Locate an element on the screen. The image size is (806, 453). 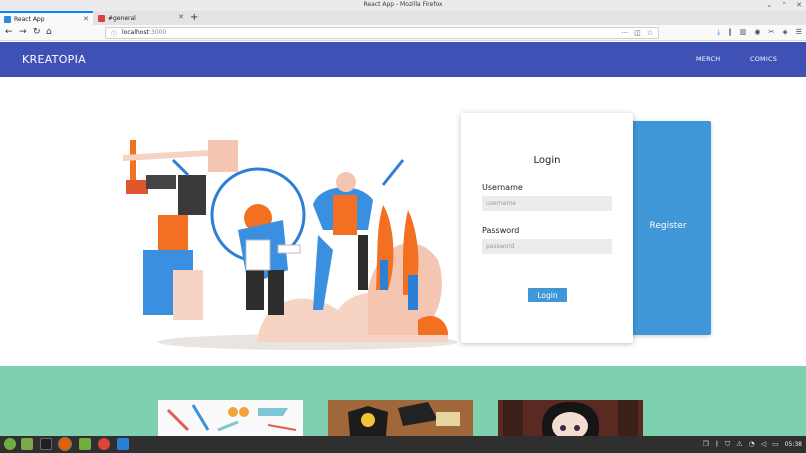
reload-icon: ↻ is located at coordinates (37, 32).